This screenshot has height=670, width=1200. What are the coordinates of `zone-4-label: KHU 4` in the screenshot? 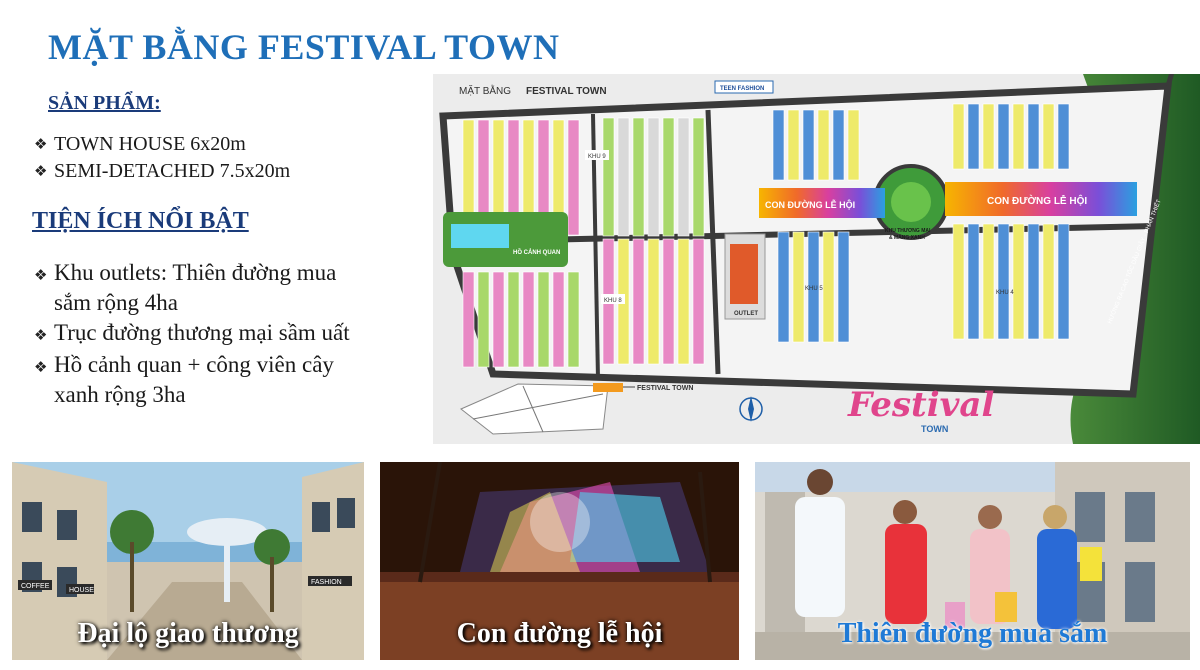 It's located at (1005, 293).